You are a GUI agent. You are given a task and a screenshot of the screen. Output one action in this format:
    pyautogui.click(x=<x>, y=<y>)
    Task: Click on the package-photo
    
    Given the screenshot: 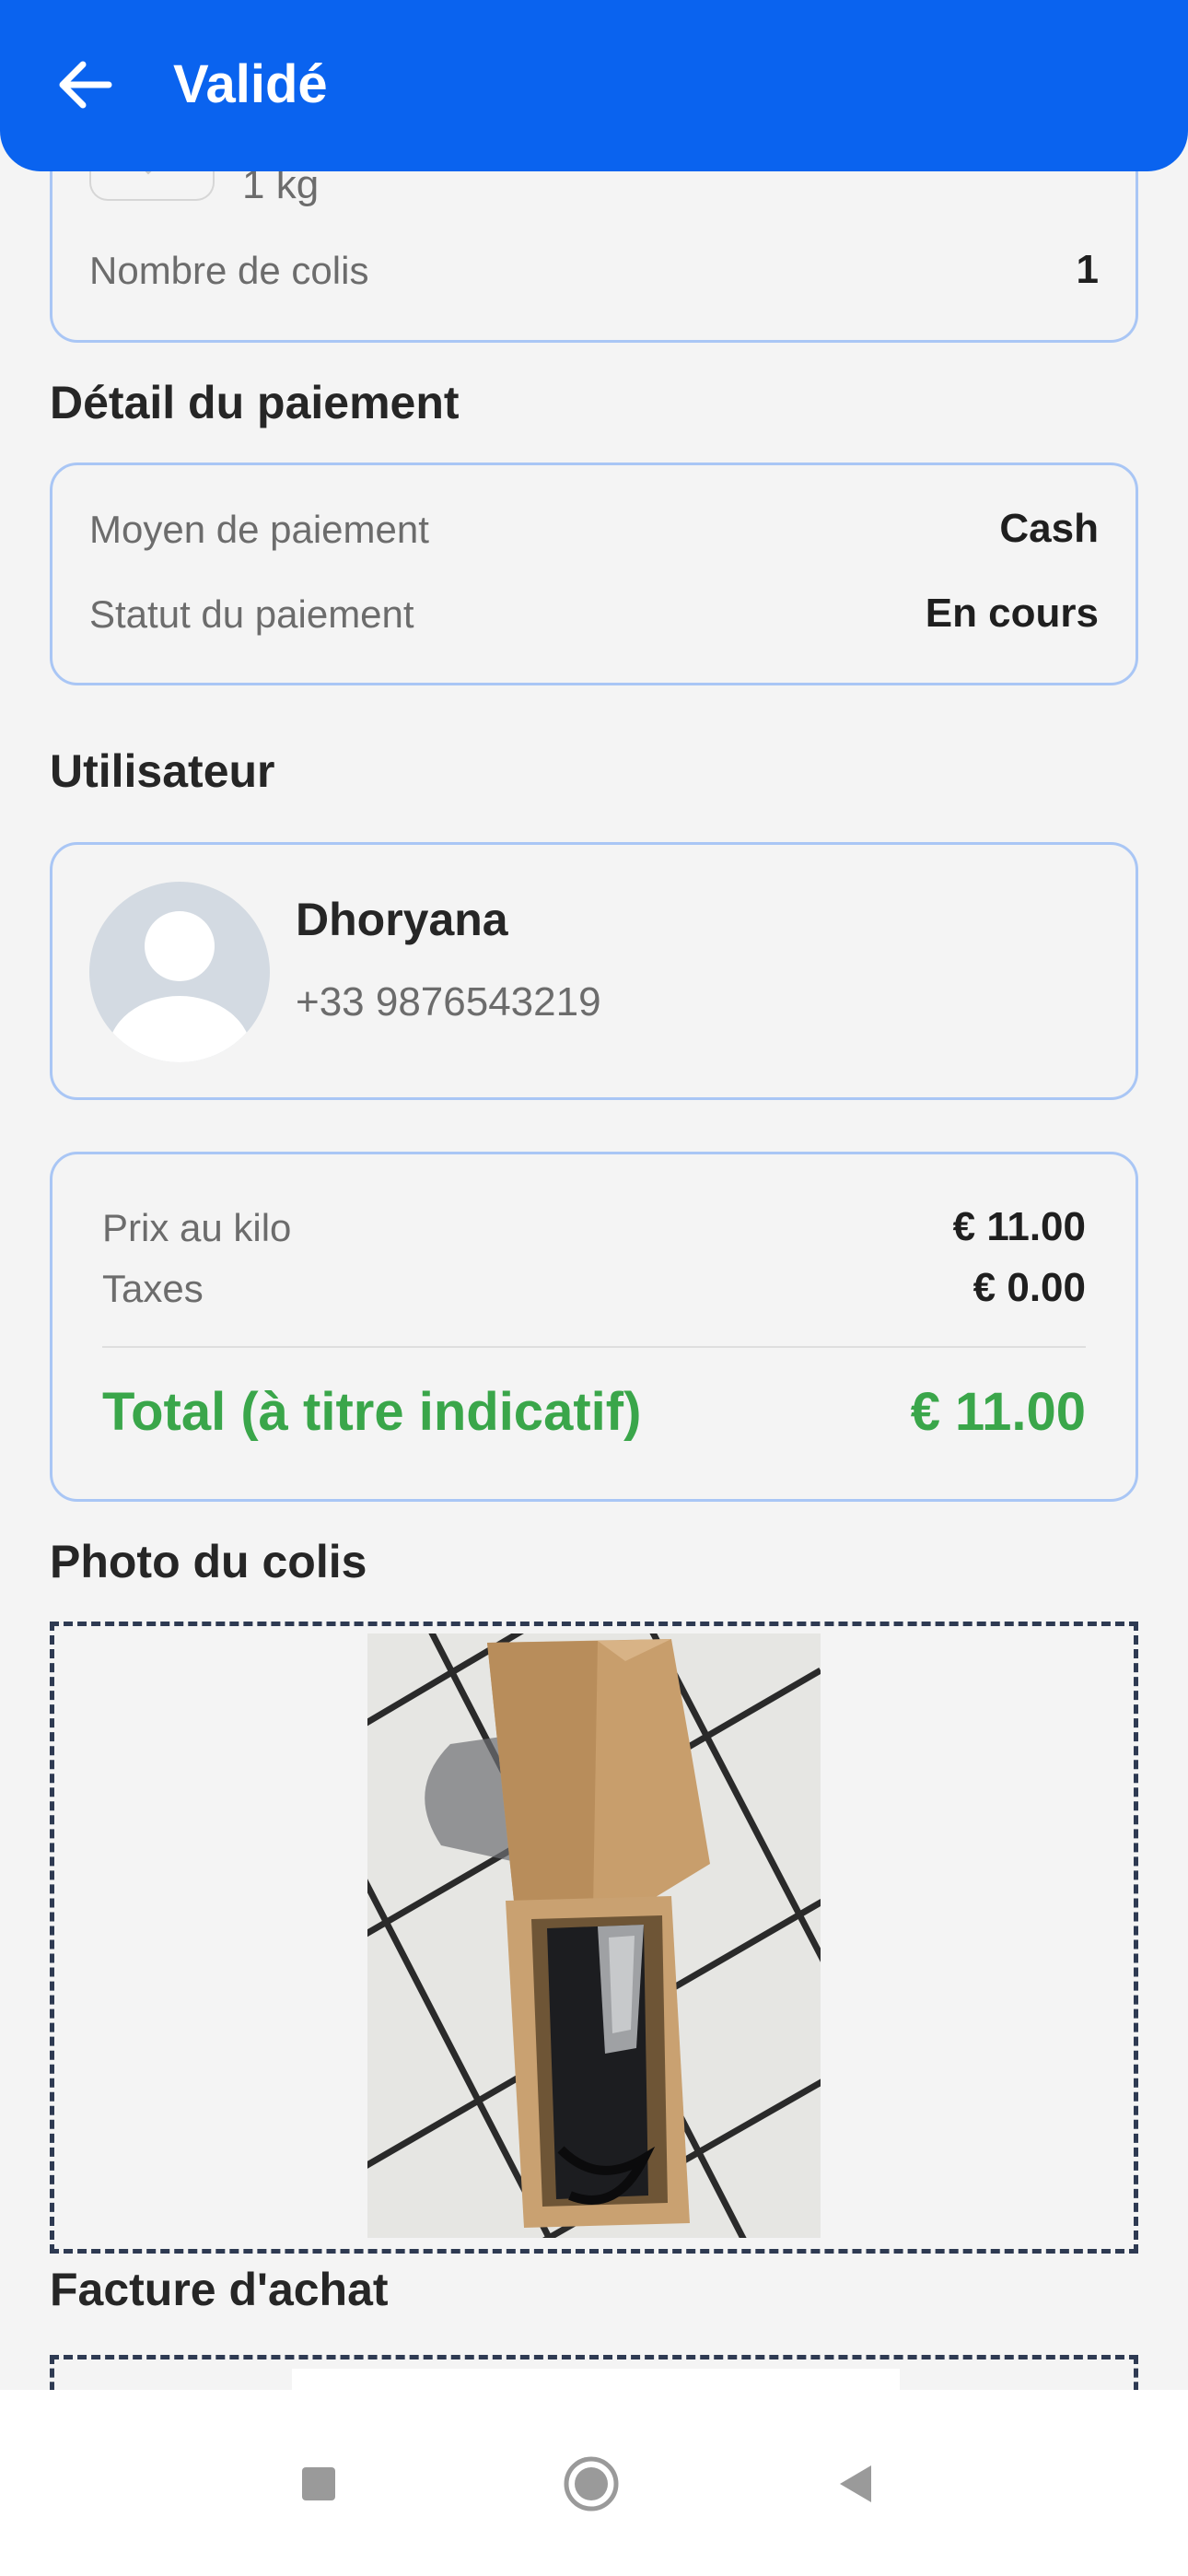 What is the action you would take?
    pyautogui.click(x=594, y=1935)
    